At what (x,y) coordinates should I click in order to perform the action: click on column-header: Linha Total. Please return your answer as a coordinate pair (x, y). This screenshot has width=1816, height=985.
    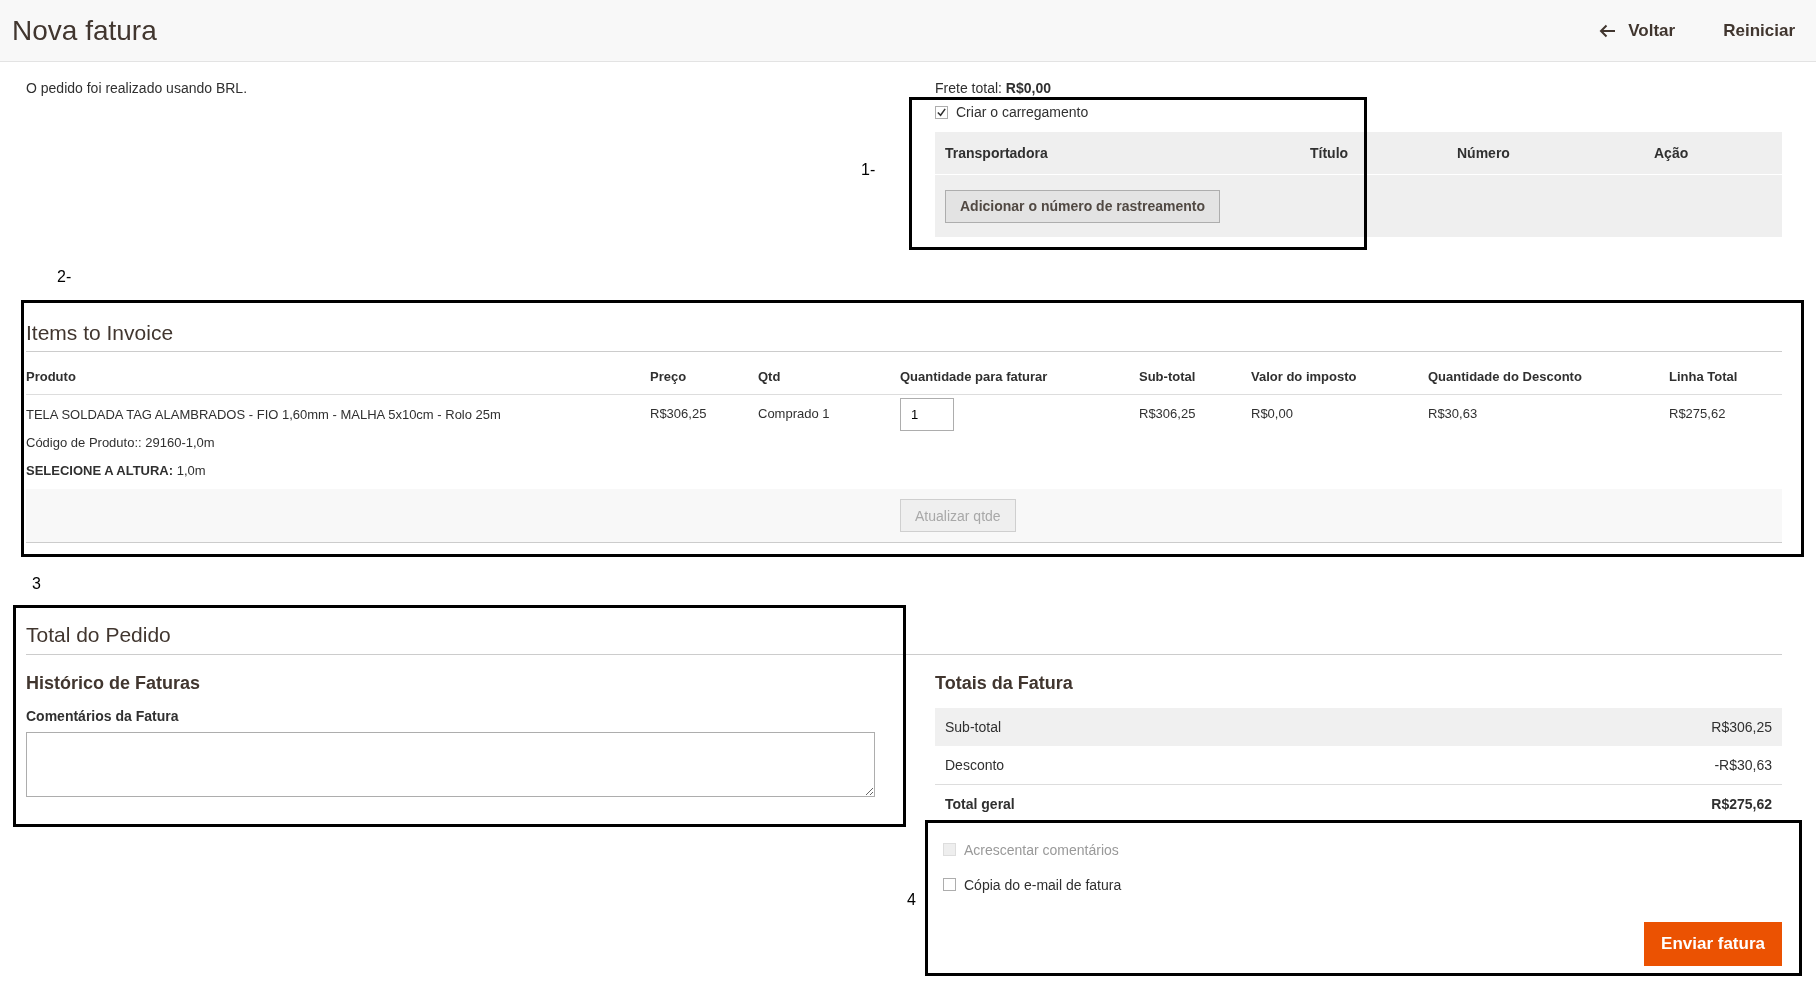
    Looking at the image, I should click on (1725, 382).